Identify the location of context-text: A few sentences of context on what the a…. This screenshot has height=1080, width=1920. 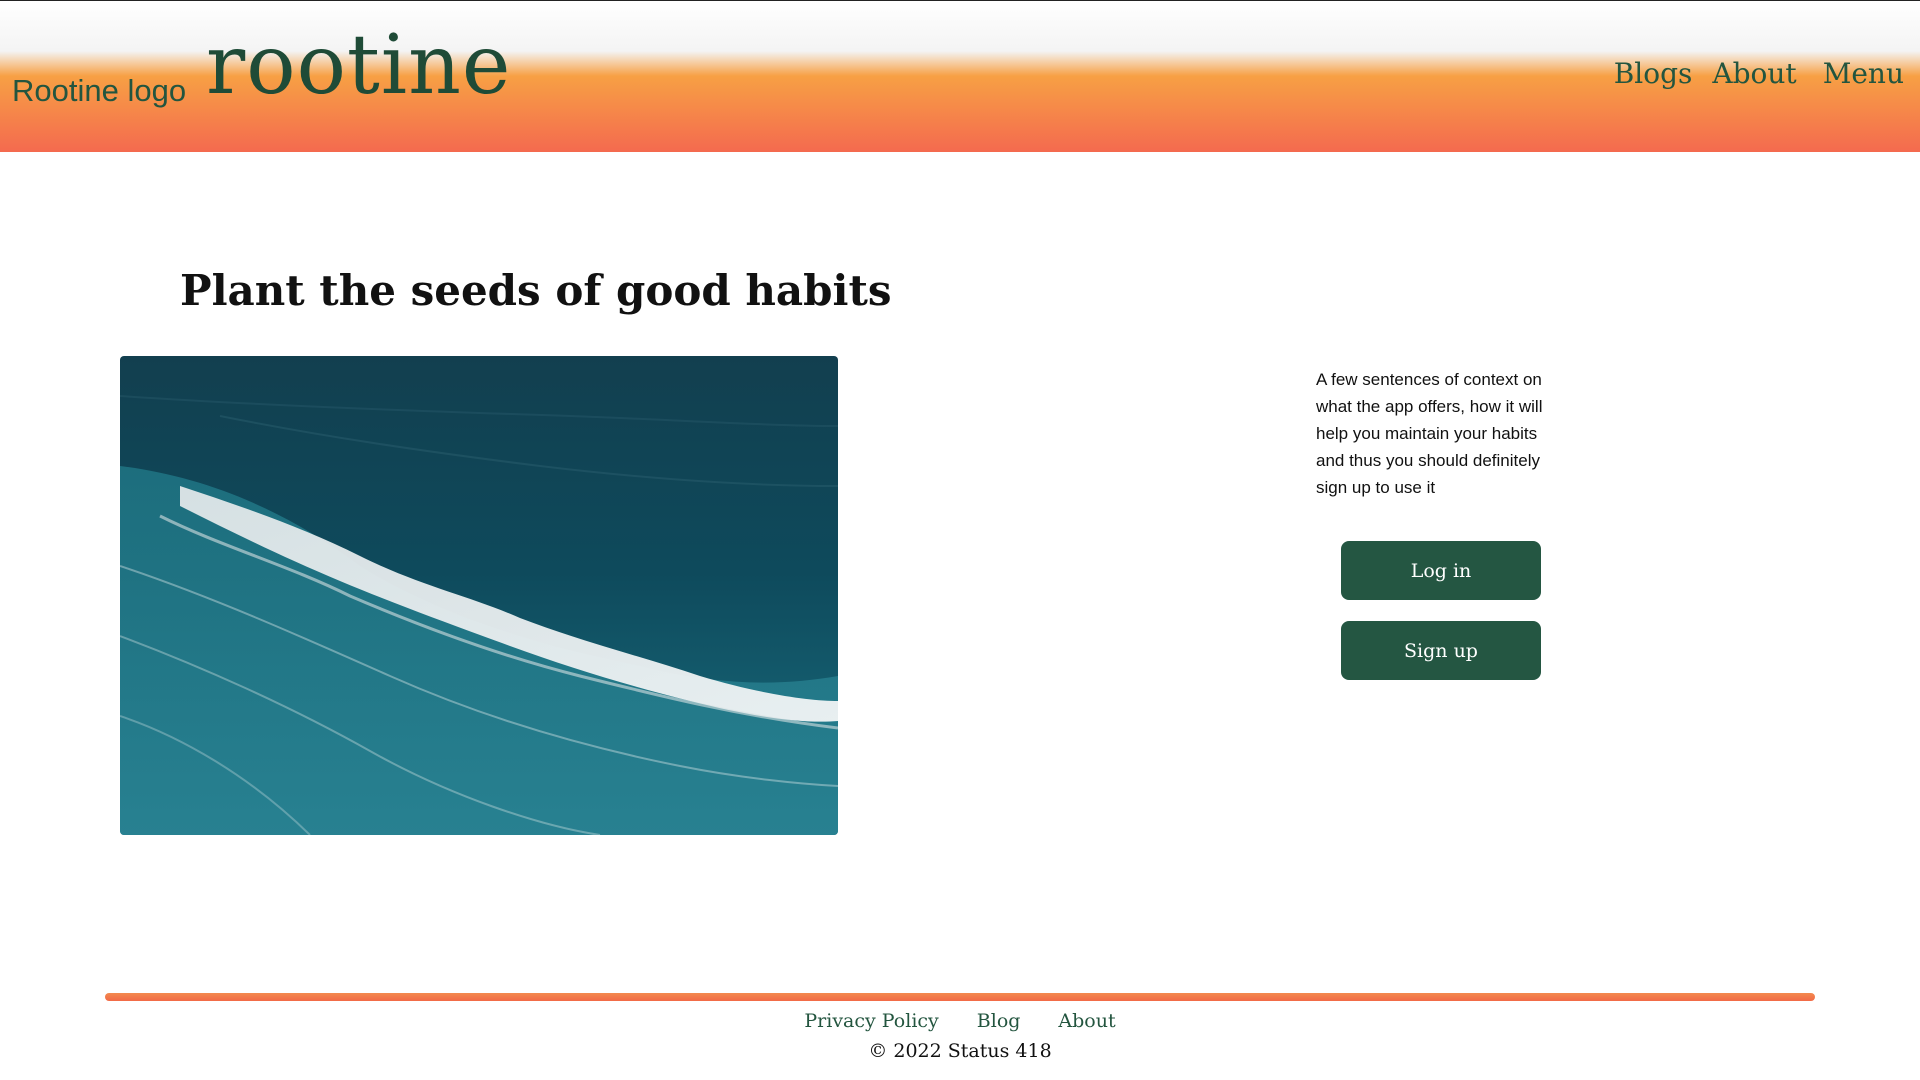
(1429, 433).